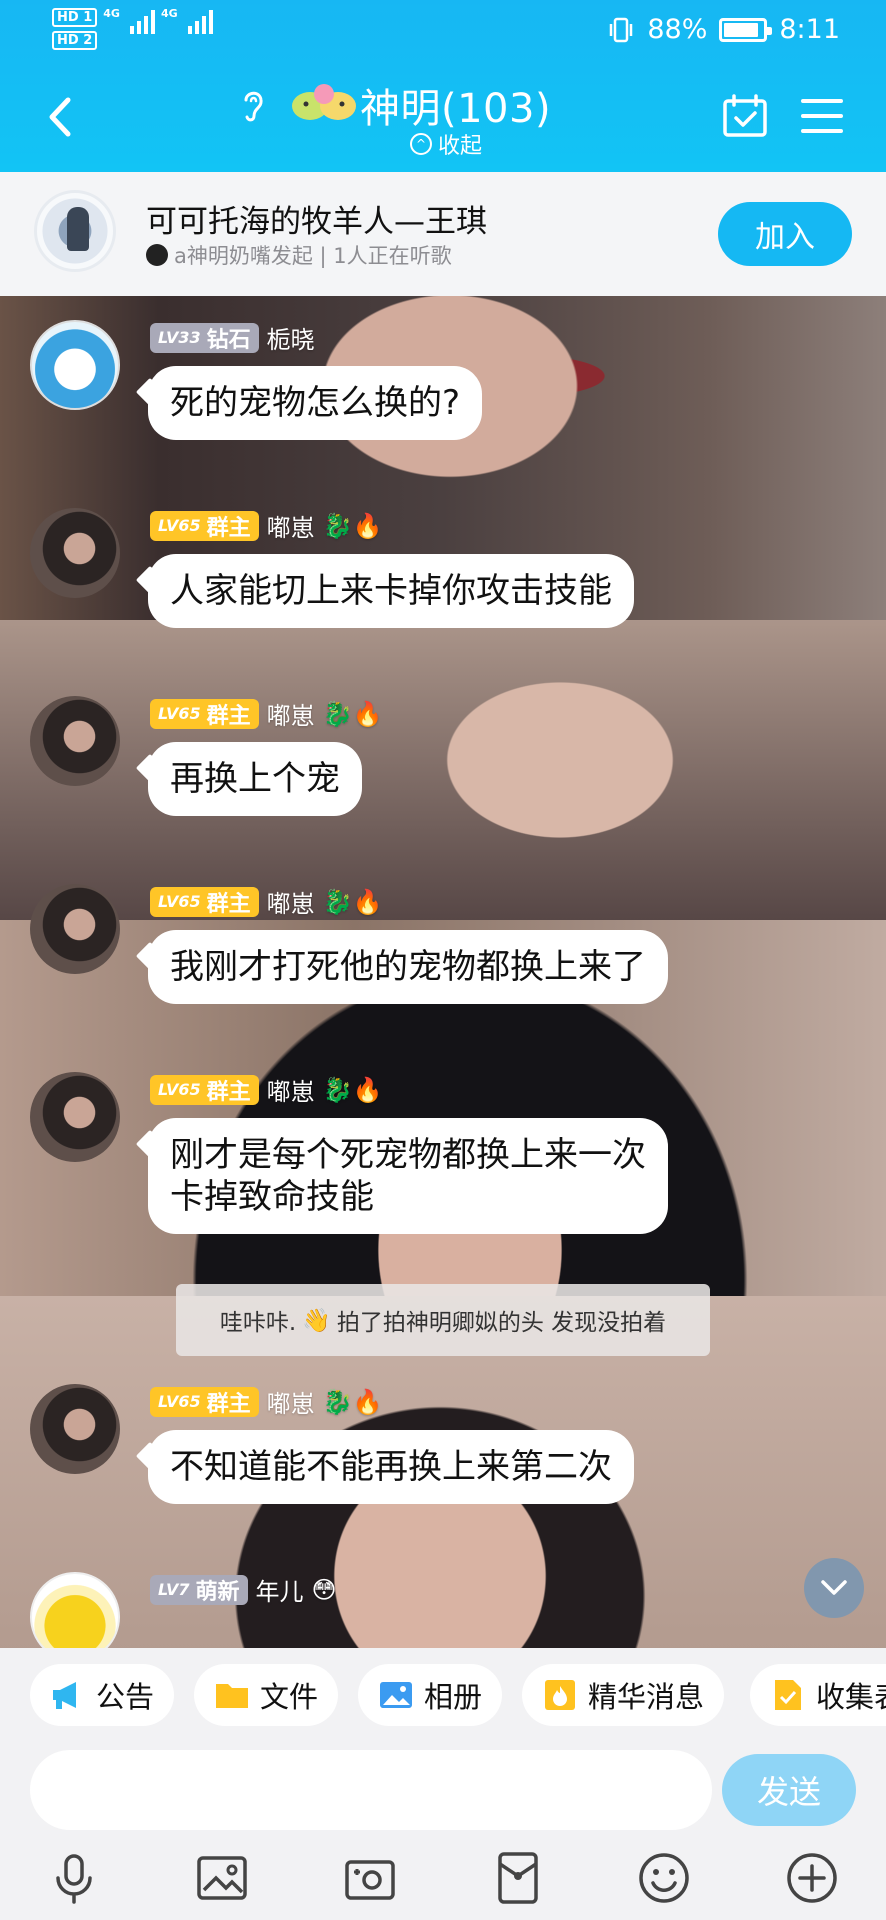  Describe the element at coordinates (75, 231) in the screenshot. I see `album-cover` at that location.